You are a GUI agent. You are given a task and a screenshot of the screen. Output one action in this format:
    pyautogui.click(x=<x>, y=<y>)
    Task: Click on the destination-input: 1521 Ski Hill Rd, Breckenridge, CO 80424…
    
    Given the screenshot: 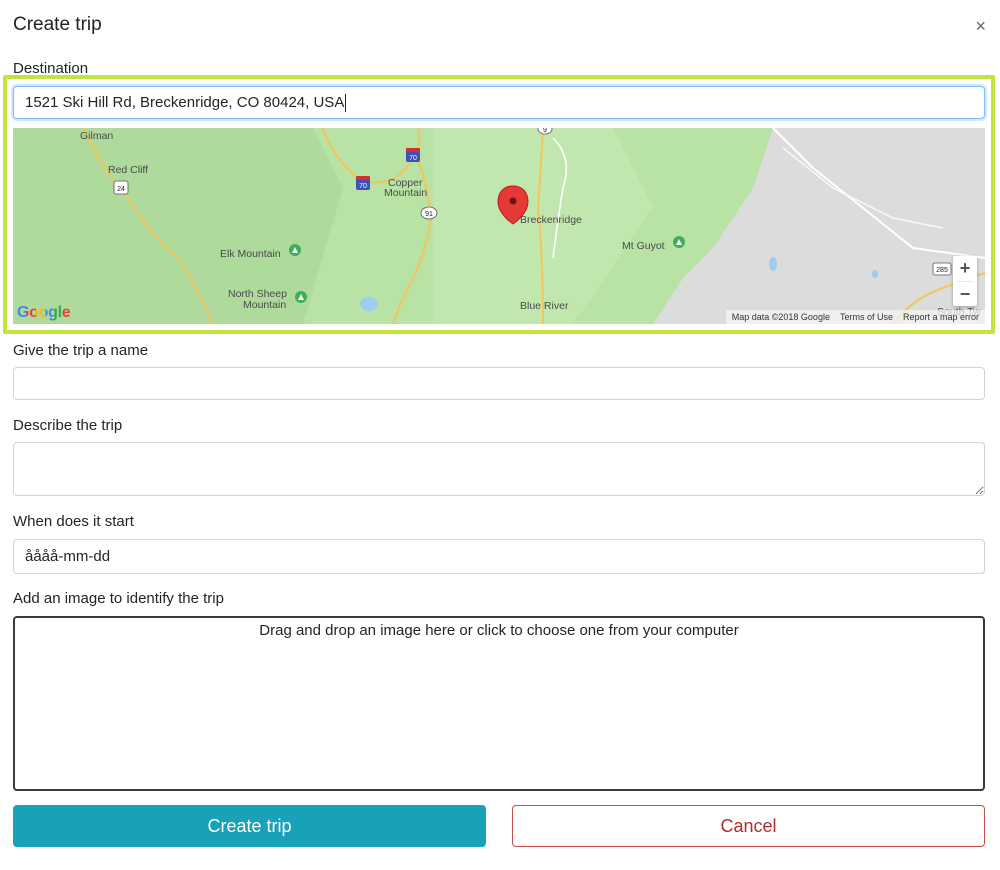 What is the action you would take?
    pyautogui.click(x=499, y=102)
    